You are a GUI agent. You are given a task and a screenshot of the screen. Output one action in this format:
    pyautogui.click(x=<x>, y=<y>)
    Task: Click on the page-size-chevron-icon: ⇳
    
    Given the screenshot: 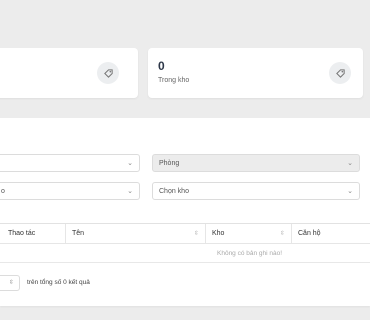 What is the action you would take?
    pyautogui.click(x=11, y=283)
    